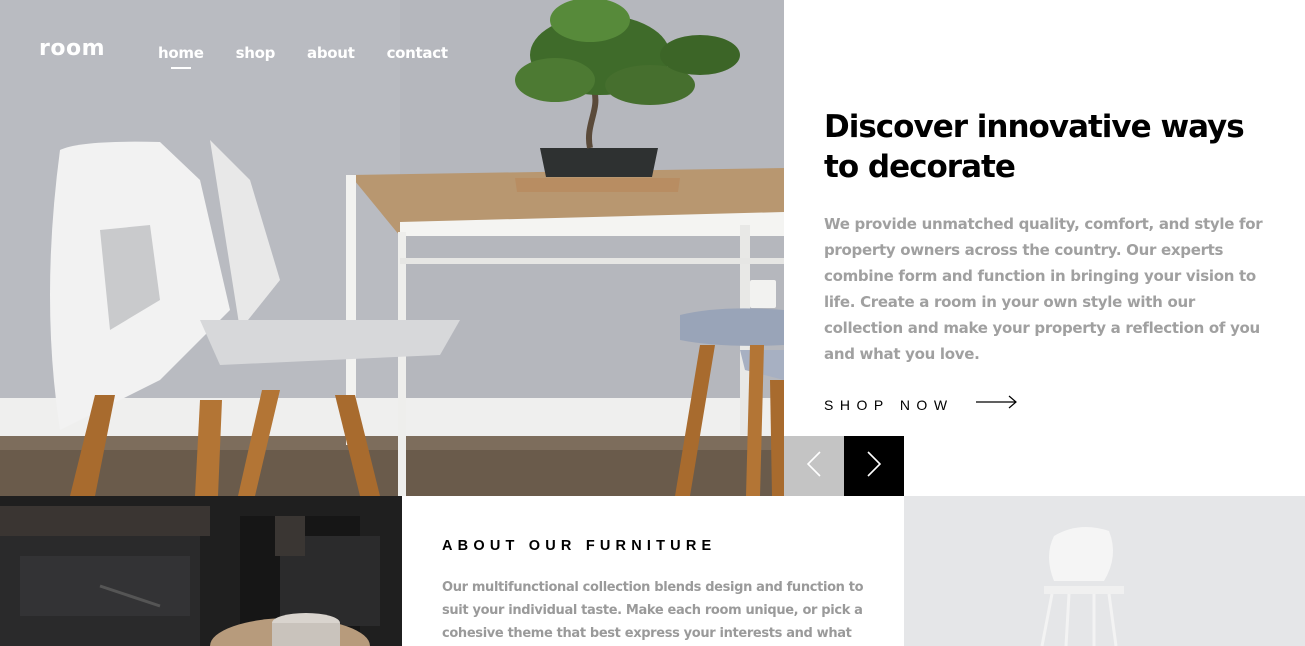  Describe the element at coordinates (996, 404) in the screenshot. I see `arrow-right-icon` at that location.